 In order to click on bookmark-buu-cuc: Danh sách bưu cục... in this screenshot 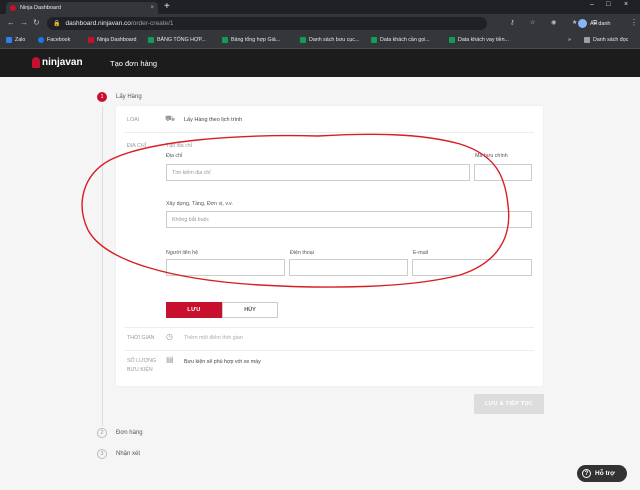, I will do `click(329, 40)`.